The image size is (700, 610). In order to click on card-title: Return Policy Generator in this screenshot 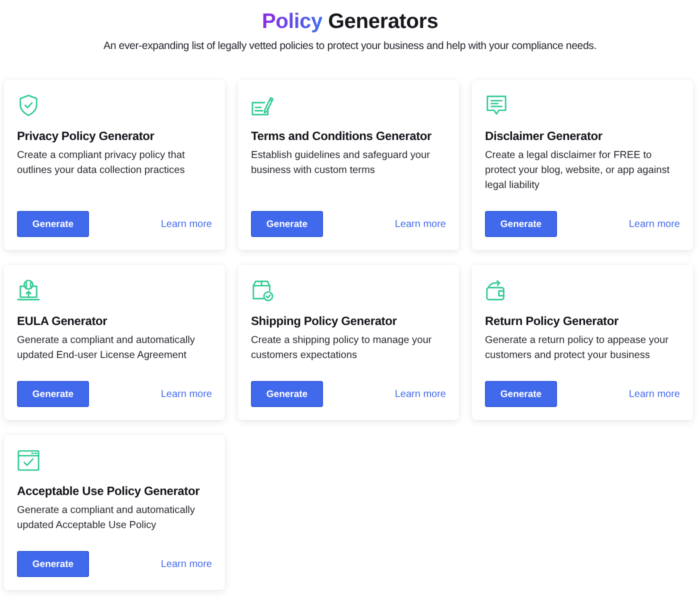, I will do `click(552, 321)`.